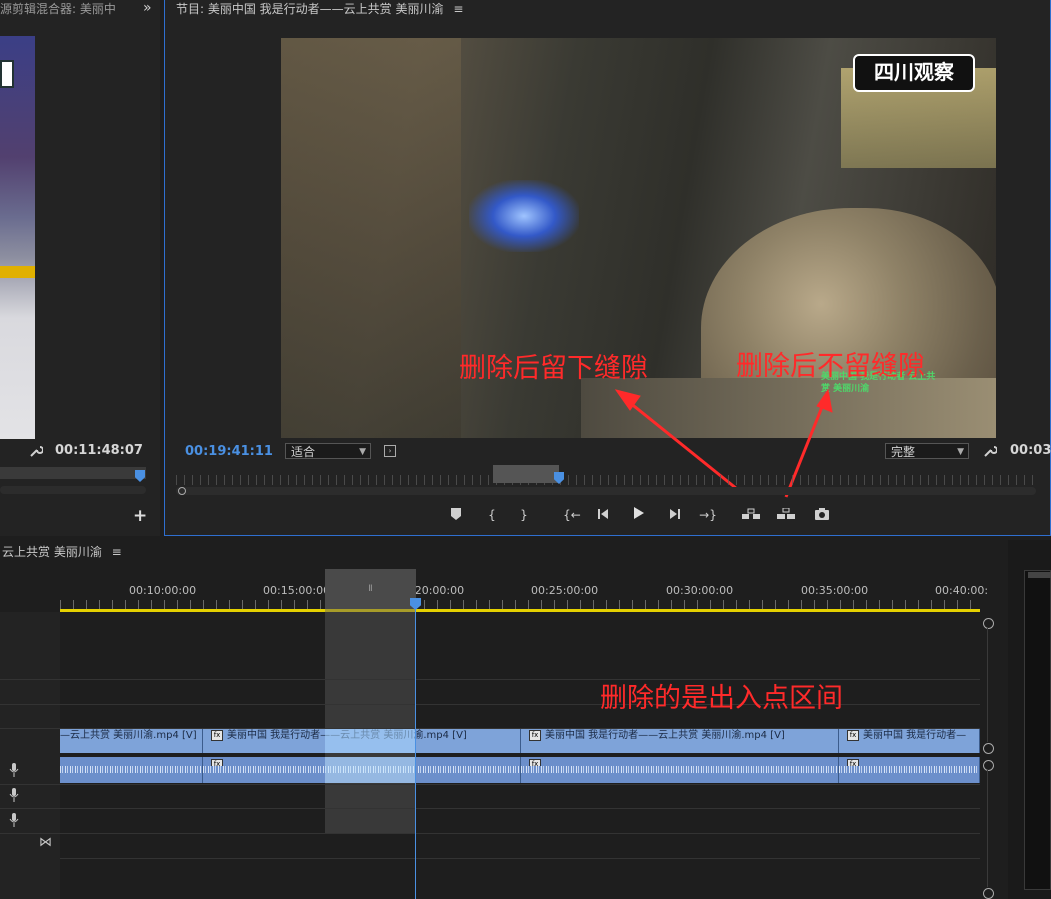  Describe the element at coordinates (665, 735) in the screenshot. I see `clip-label: 美丽中国 我是行动者——云上共赏 美丽川渝.mp4 [V]` at that location.